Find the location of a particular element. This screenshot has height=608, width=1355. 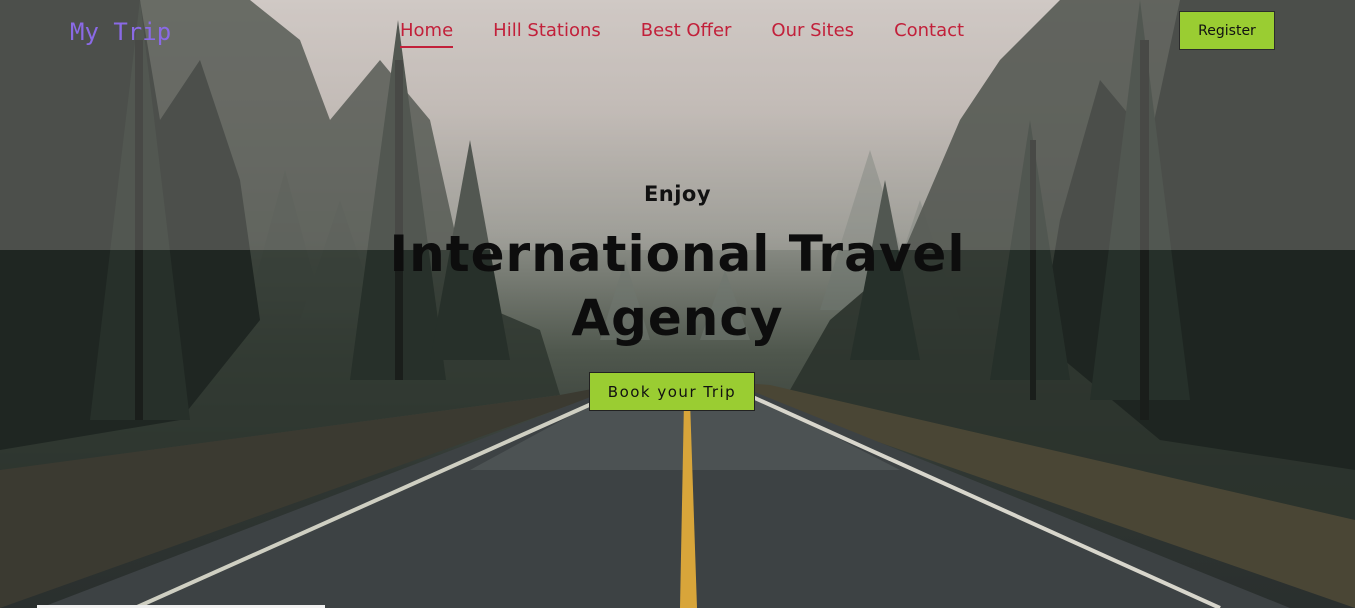

nav-item-hill-stations: Hill Stations is located at coordinates (547, 31).